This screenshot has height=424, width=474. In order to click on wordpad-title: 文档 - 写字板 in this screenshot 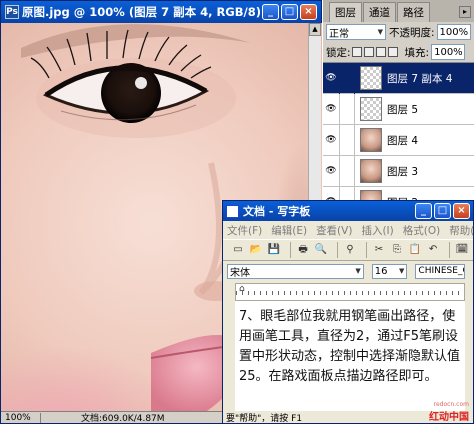, I will do `click(277, 211)`.